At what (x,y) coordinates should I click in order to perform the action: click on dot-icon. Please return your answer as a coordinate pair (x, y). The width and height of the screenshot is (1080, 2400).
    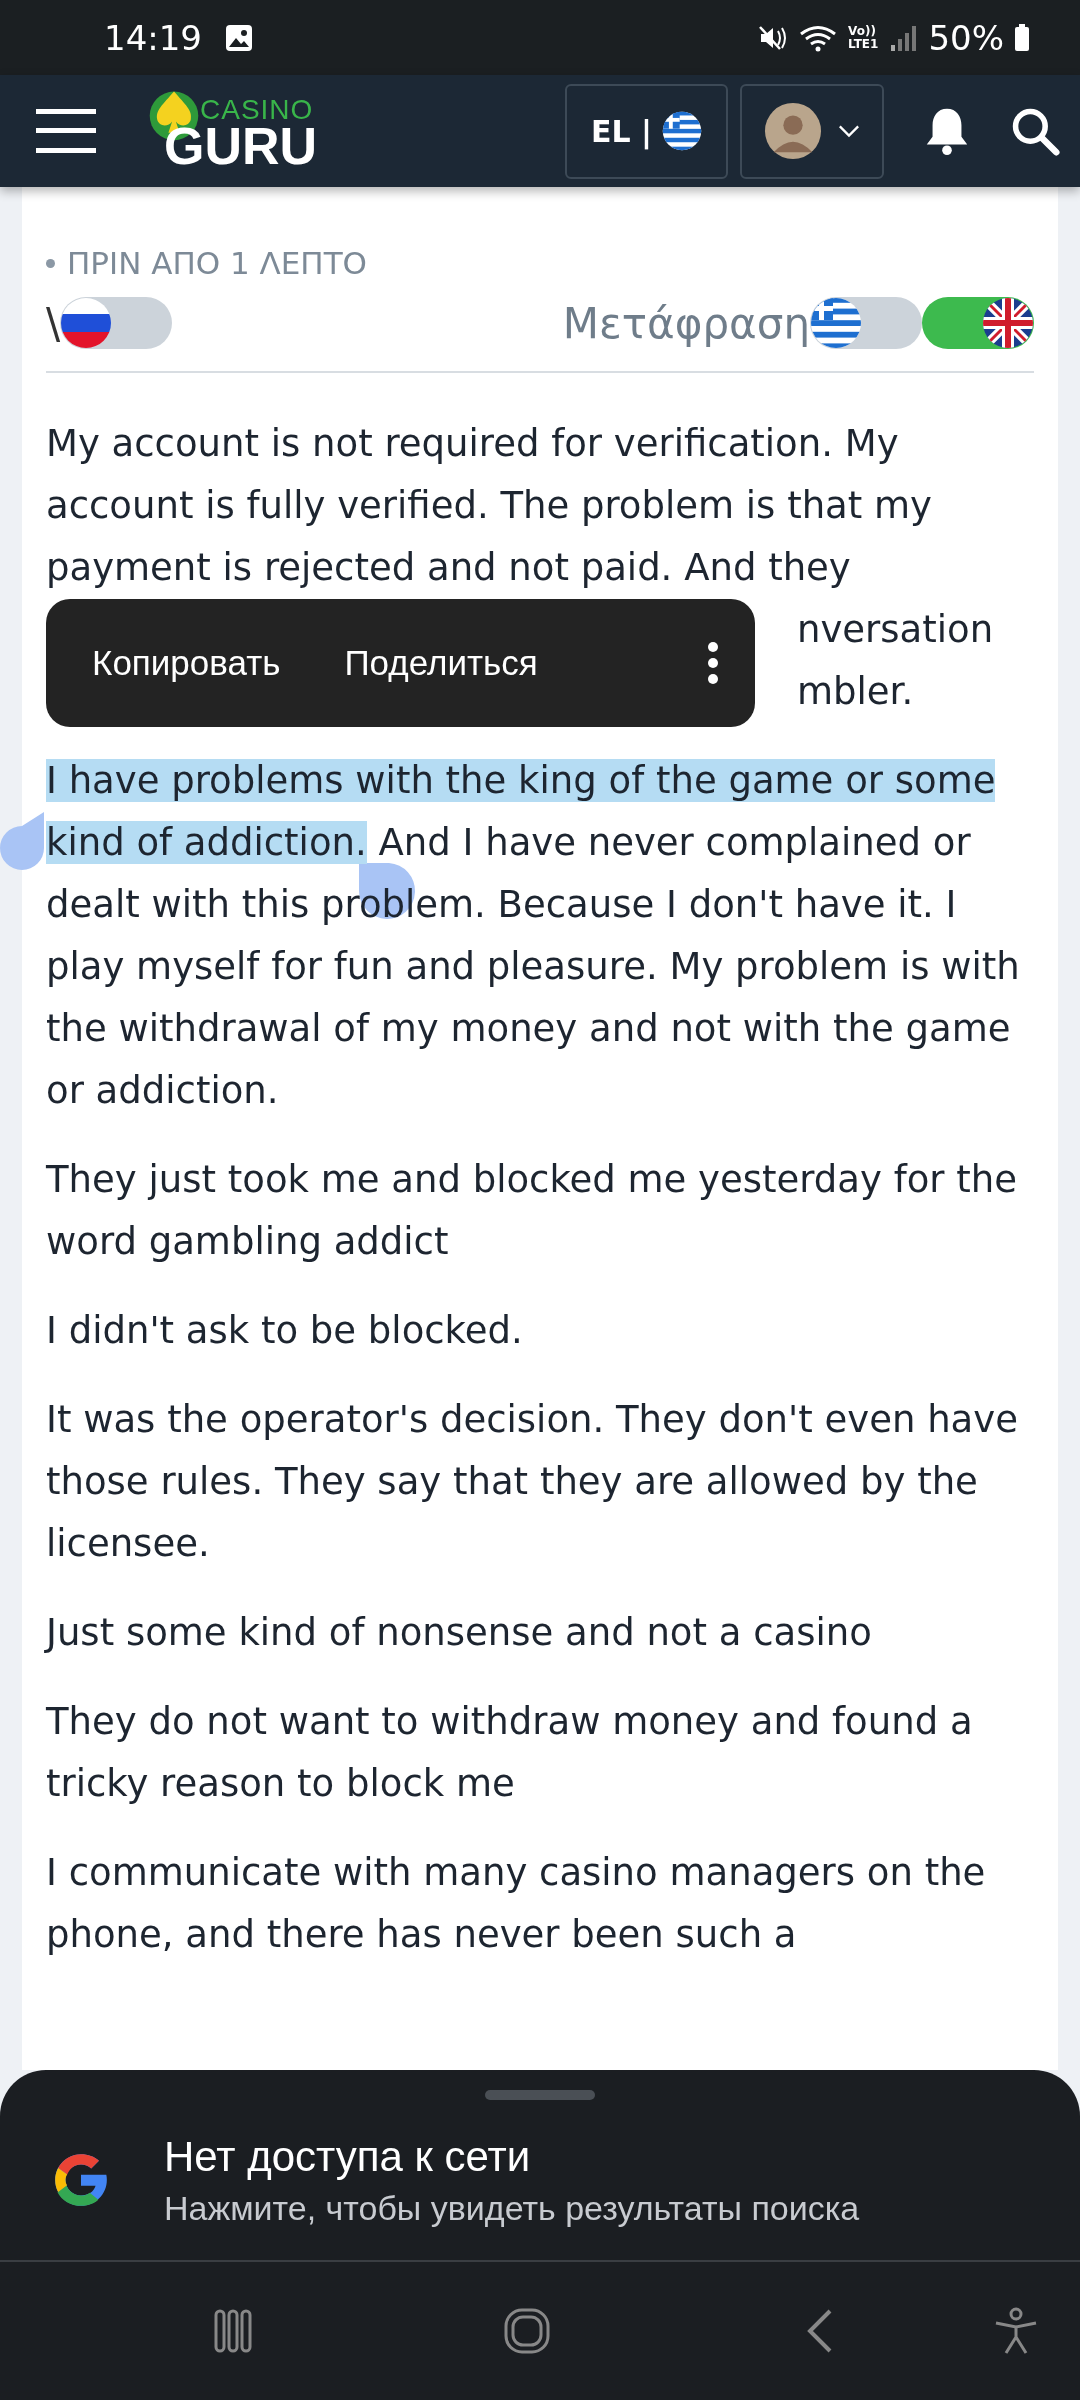
    Looking at the image, I should click on (50, 263).